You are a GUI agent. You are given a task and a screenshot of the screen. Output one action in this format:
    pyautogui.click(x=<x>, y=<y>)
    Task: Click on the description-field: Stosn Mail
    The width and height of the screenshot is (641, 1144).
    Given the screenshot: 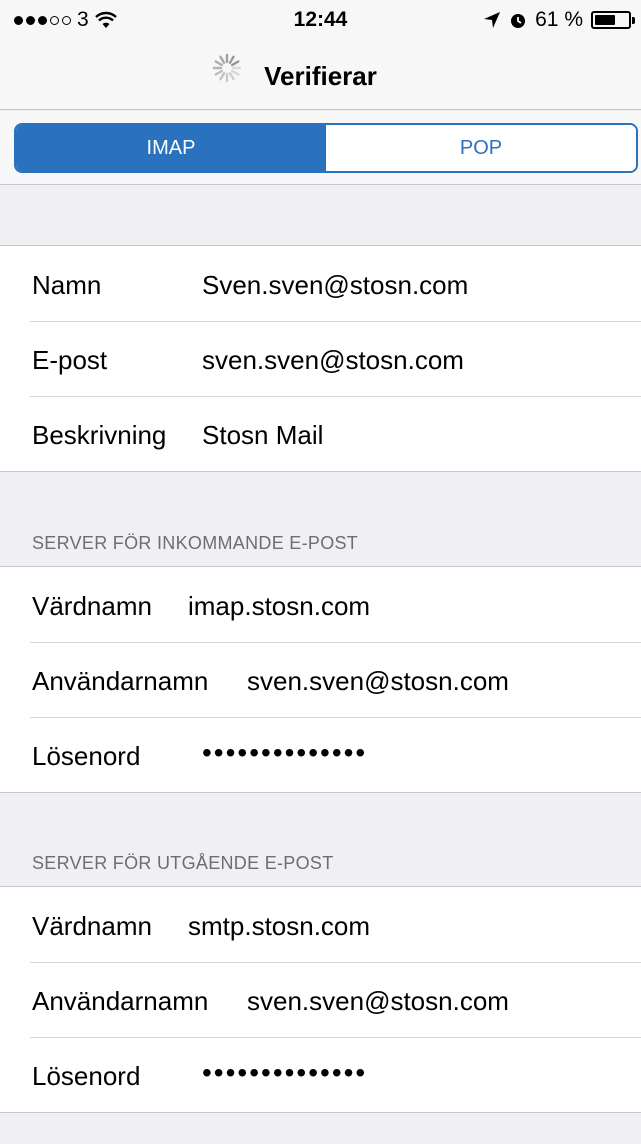 What is the action you would take?
    pyautogui.click(x=262, y=435)
    